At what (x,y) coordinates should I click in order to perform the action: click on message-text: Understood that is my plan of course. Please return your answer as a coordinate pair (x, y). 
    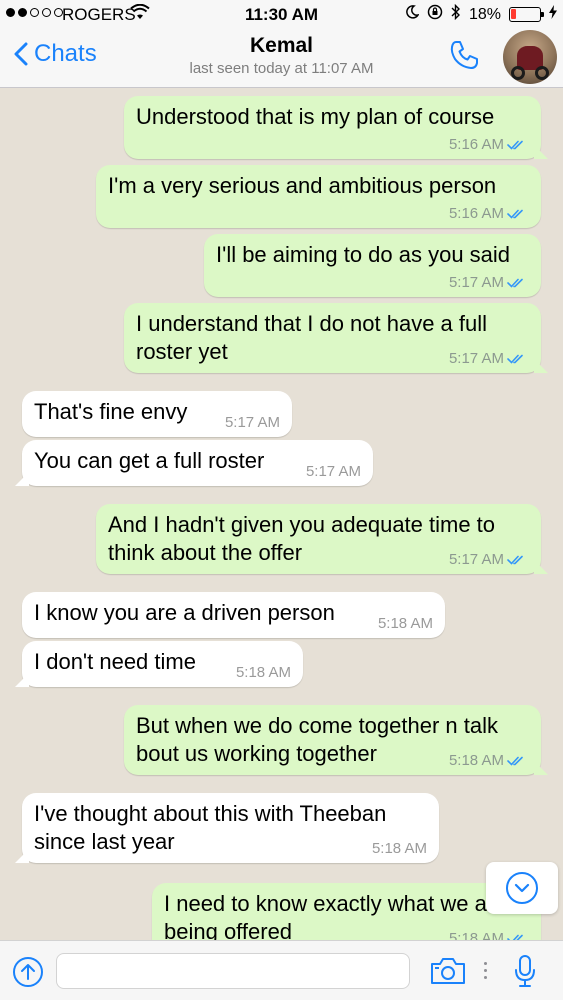
    Looking at the image, I should click on (315, 116).